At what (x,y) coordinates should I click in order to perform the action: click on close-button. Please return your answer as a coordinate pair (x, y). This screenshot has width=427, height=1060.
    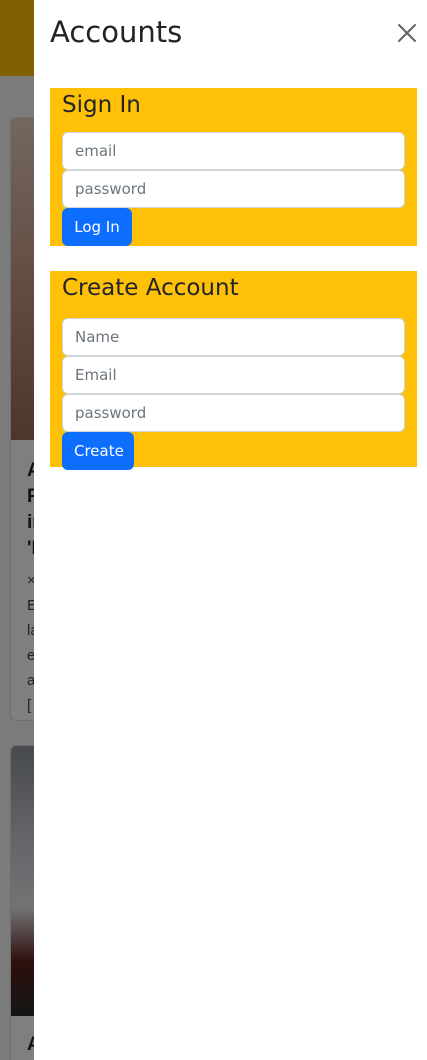
    Looking at the image, I should click on (407, 33).